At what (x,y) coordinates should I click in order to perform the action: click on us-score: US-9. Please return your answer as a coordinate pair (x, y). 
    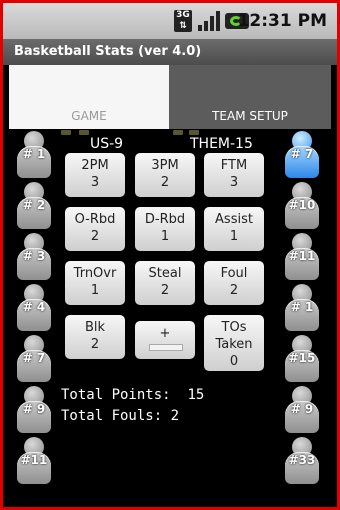
    Looking at the image, I should click on (107, 144).